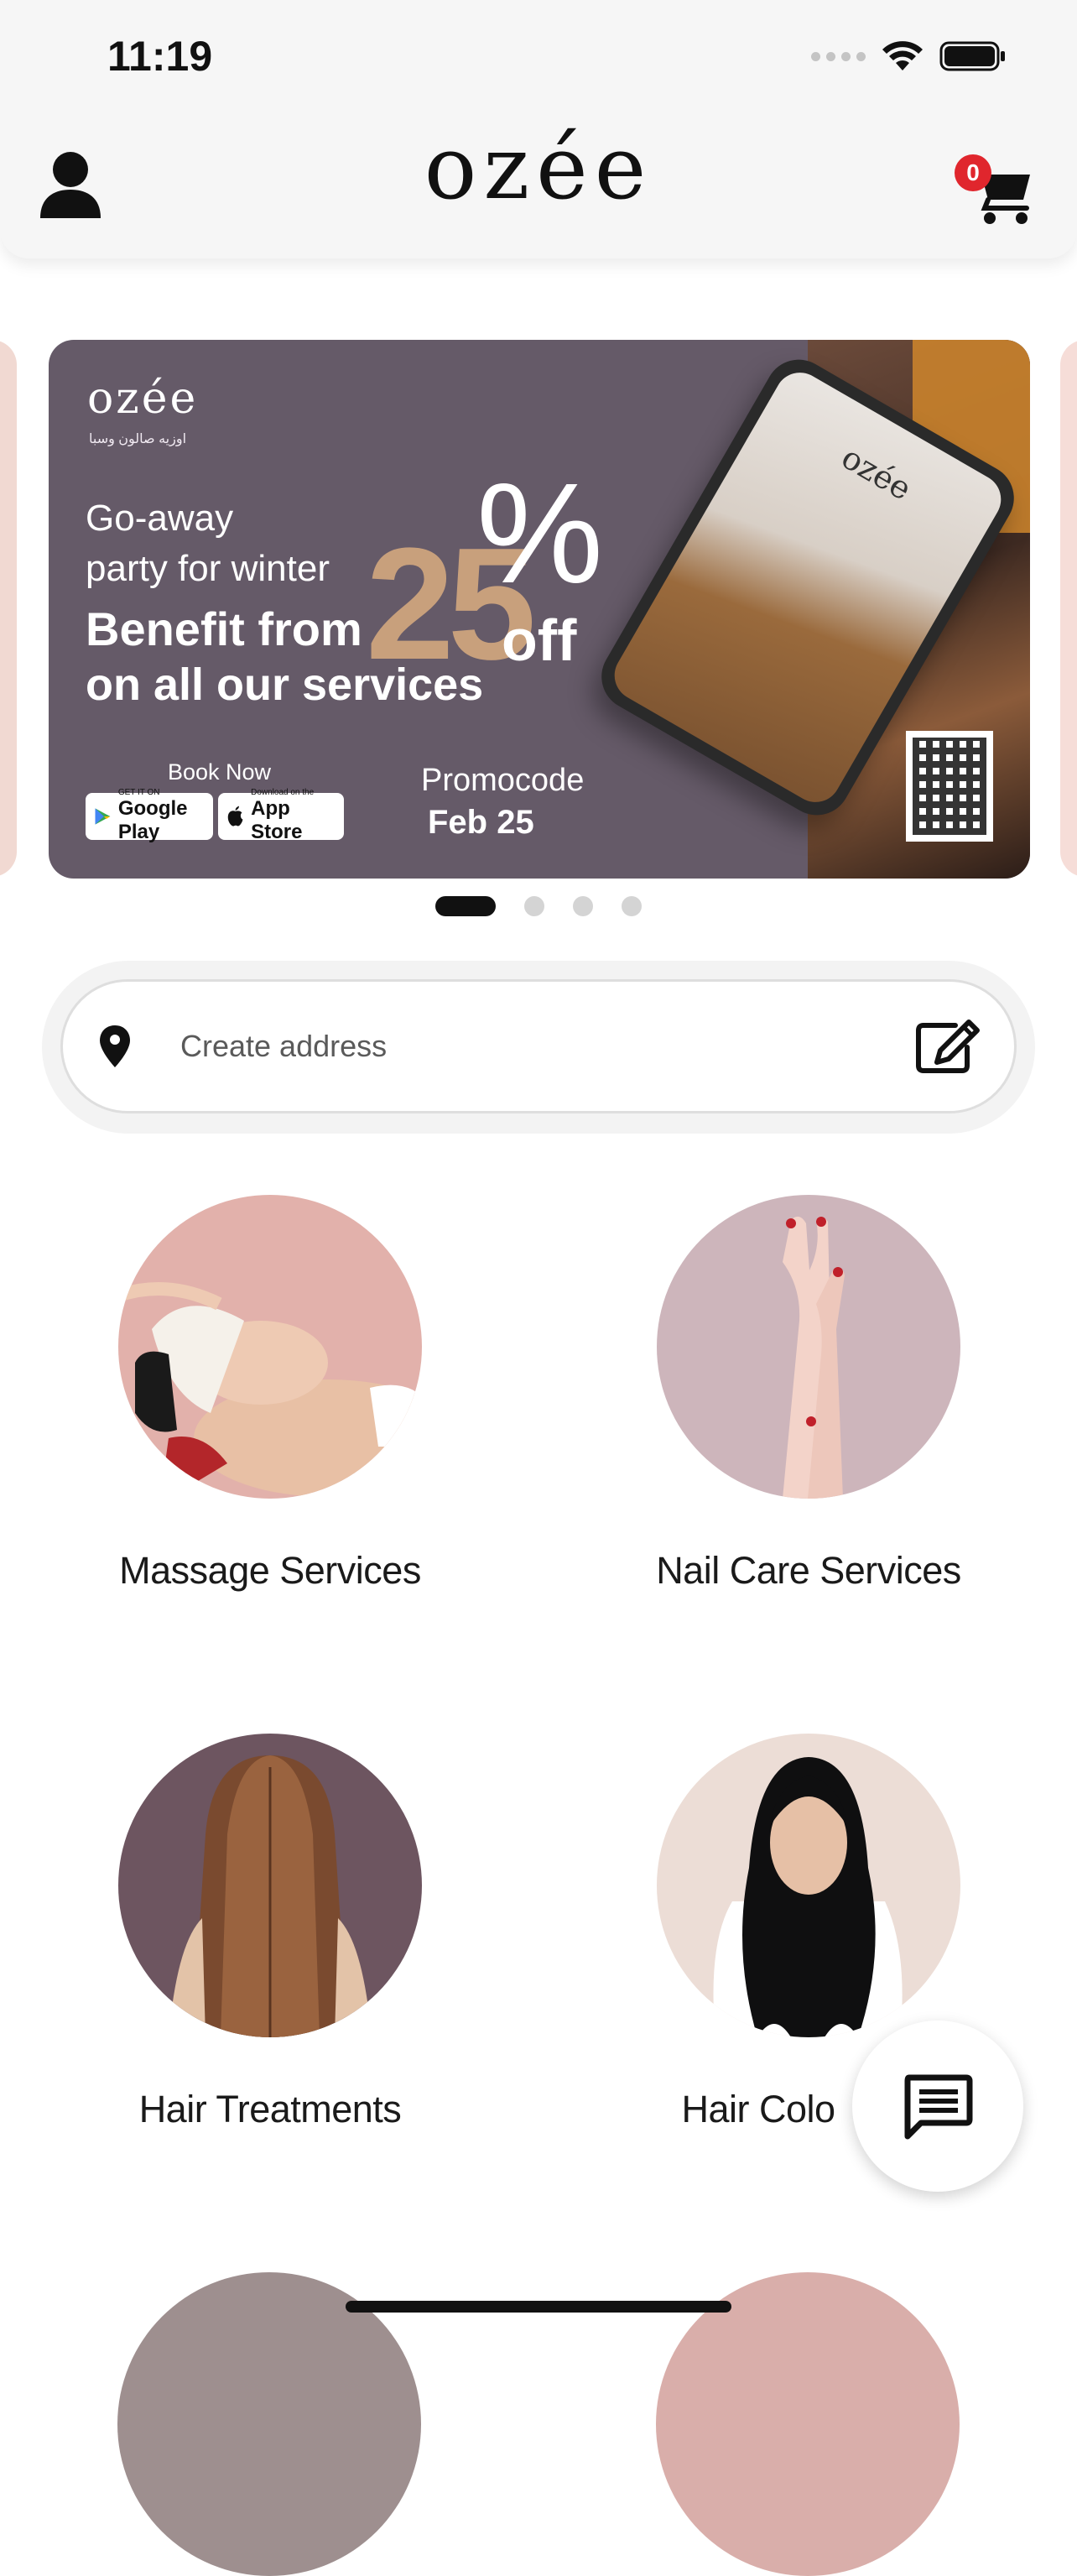 The image size is (1077, 2576). I want to click on signal-icon, so click(838, 56).